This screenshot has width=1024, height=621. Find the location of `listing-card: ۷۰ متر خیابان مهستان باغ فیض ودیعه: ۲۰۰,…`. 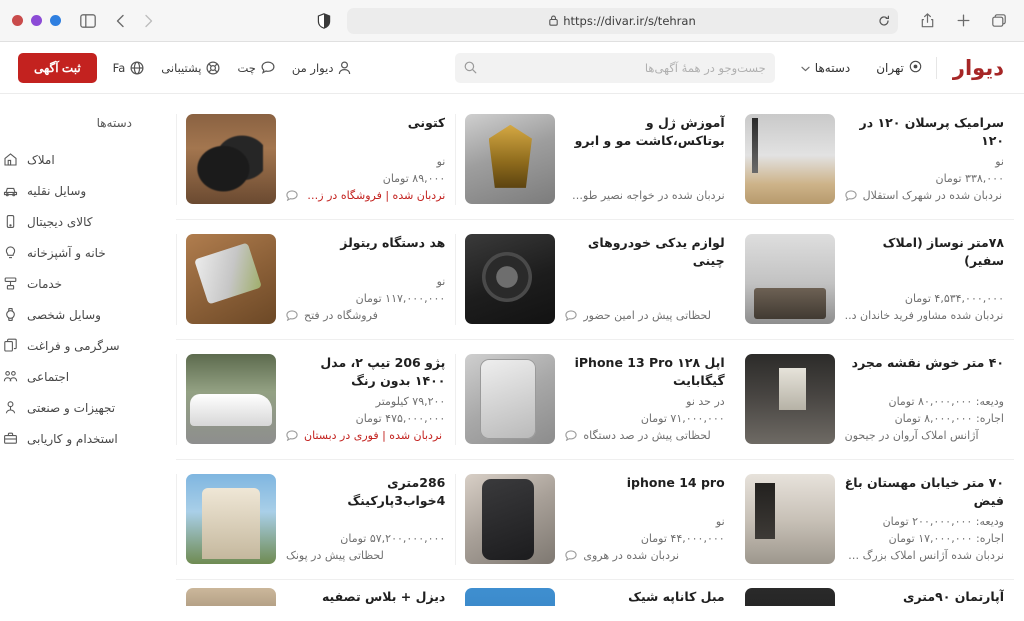

listing-card: ۷۰ متر خیابان مهستان باغ فیض ودیعه: ۲۰۰,… is located at coordinates (874, 520).